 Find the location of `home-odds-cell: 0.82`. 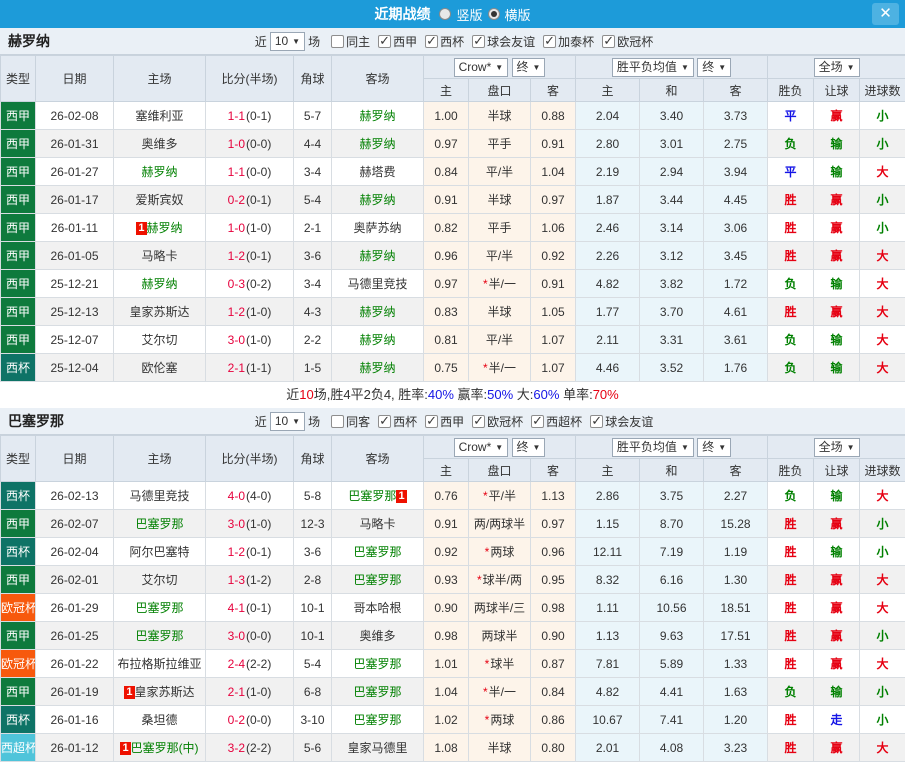

home-odds-cell: 0.82 is located at coordinates (446, 228).